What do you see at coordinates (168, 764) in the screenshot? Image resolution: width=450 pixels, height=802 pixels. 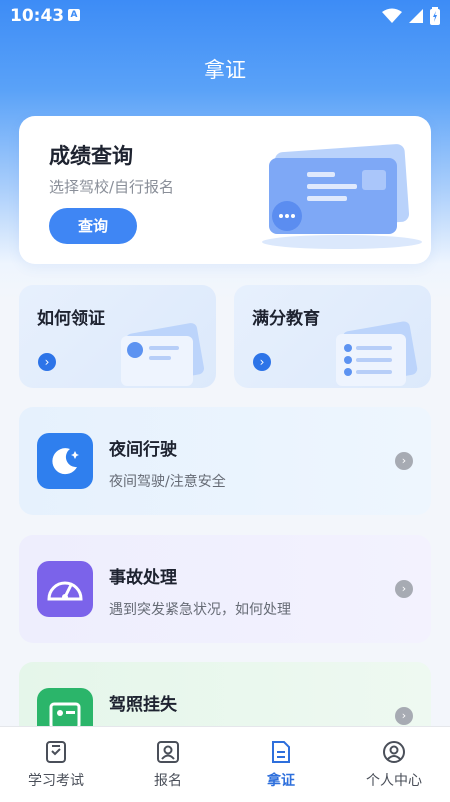 I see `tab-enroll: 报名` at bounding box center [168, 764].